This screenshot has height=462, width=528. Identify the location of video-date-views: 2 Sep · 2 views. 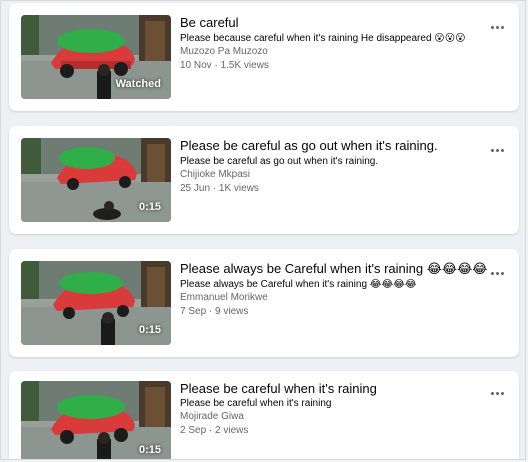
(214, 430).